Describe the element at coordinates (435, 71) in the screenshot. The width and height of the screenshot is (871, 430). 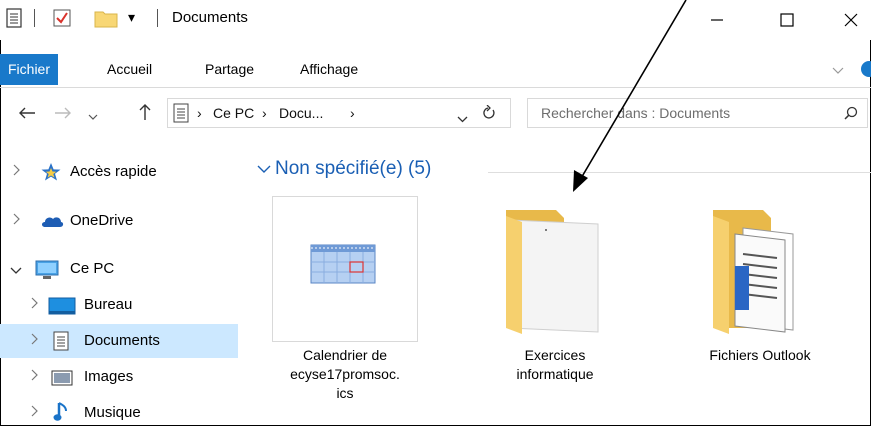
I see `ribbon-tabs: Fichier Accueil Partage Affichage` at that location.